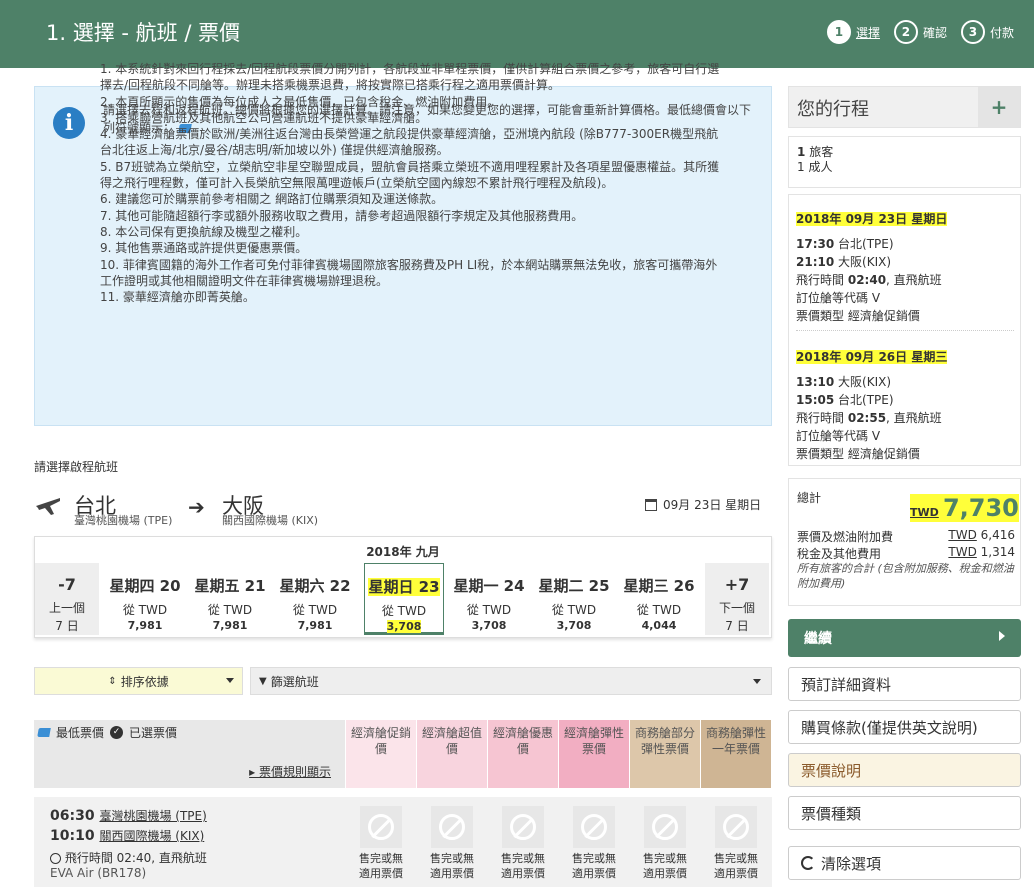 This screenshot has height=887, width=1034. I want to click on fare-legend: 最低票價 ✓ 已選票價, so click(107, 732).